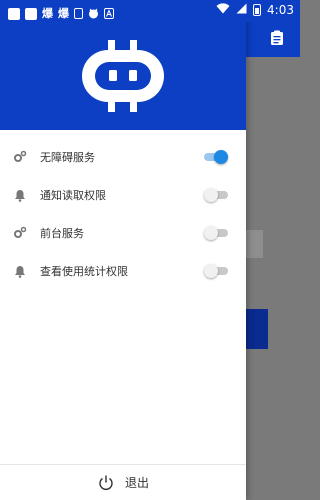 The image size is (320, 500). I want to click on power-icon, so click(106, 483).